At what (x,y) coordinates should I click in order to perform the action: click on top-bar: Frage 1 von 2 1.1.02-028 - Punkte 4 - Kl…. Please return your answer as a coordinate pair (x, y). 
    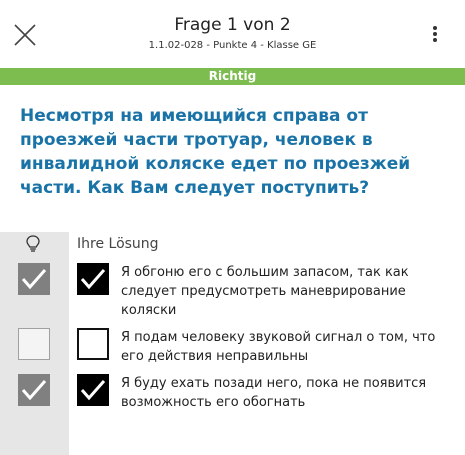
    Looking at the image, I should click on (232, 34).